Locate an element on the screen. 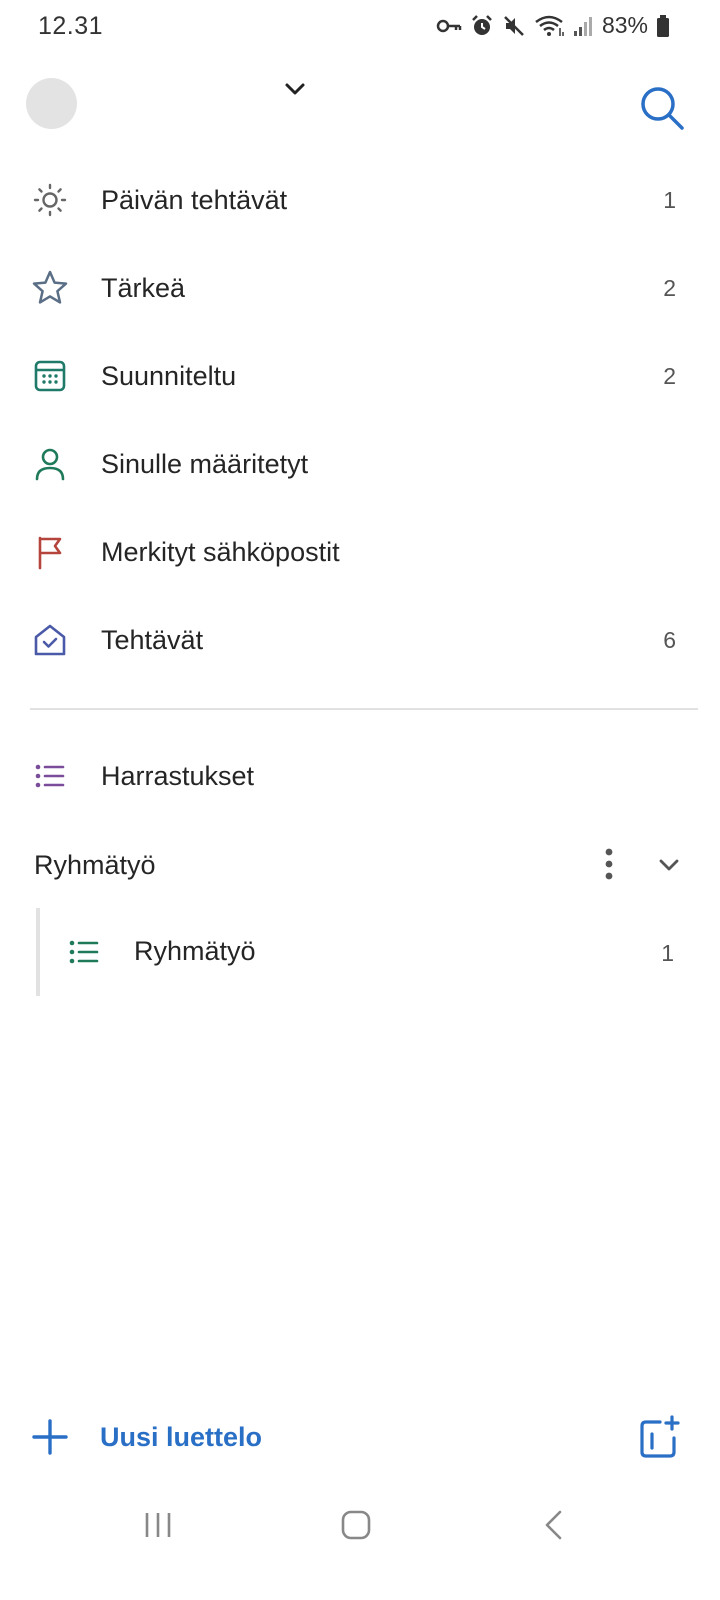 This screenshot has height=1600, width=720. sidebar-item-label: Suunniteltu is located at coordinates (169, 375).